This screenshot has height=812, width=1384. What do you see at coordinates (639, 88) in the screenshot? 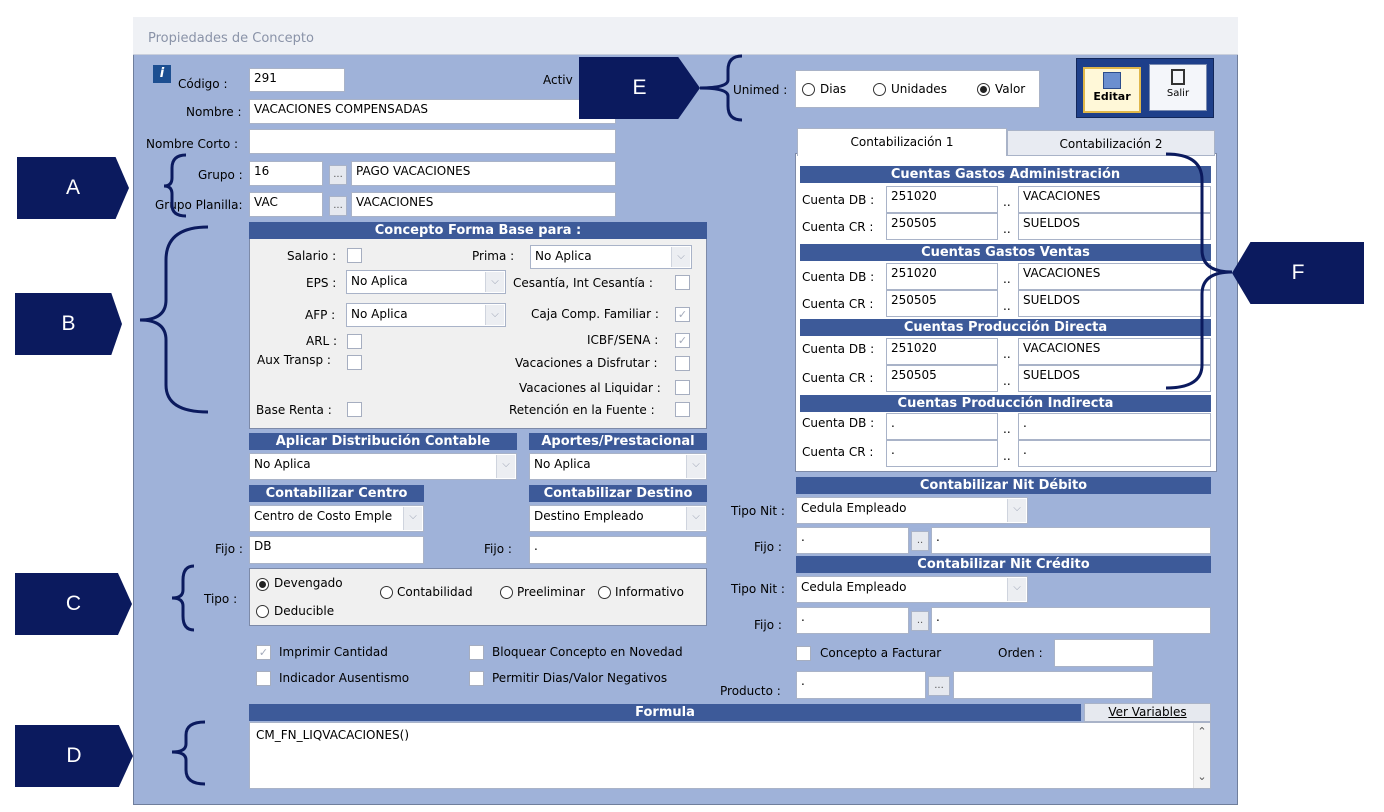
I see `callout-e: E` at bounding box center [639, 88].